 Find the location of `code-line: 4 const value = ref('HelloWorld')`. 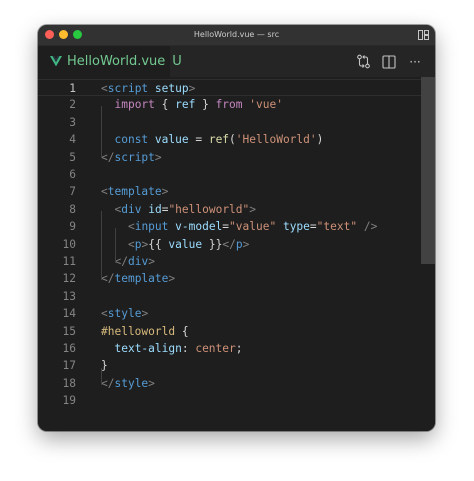

code-line: 4 const value = ref('HelloWorld') is located at coordinates (230, 139).